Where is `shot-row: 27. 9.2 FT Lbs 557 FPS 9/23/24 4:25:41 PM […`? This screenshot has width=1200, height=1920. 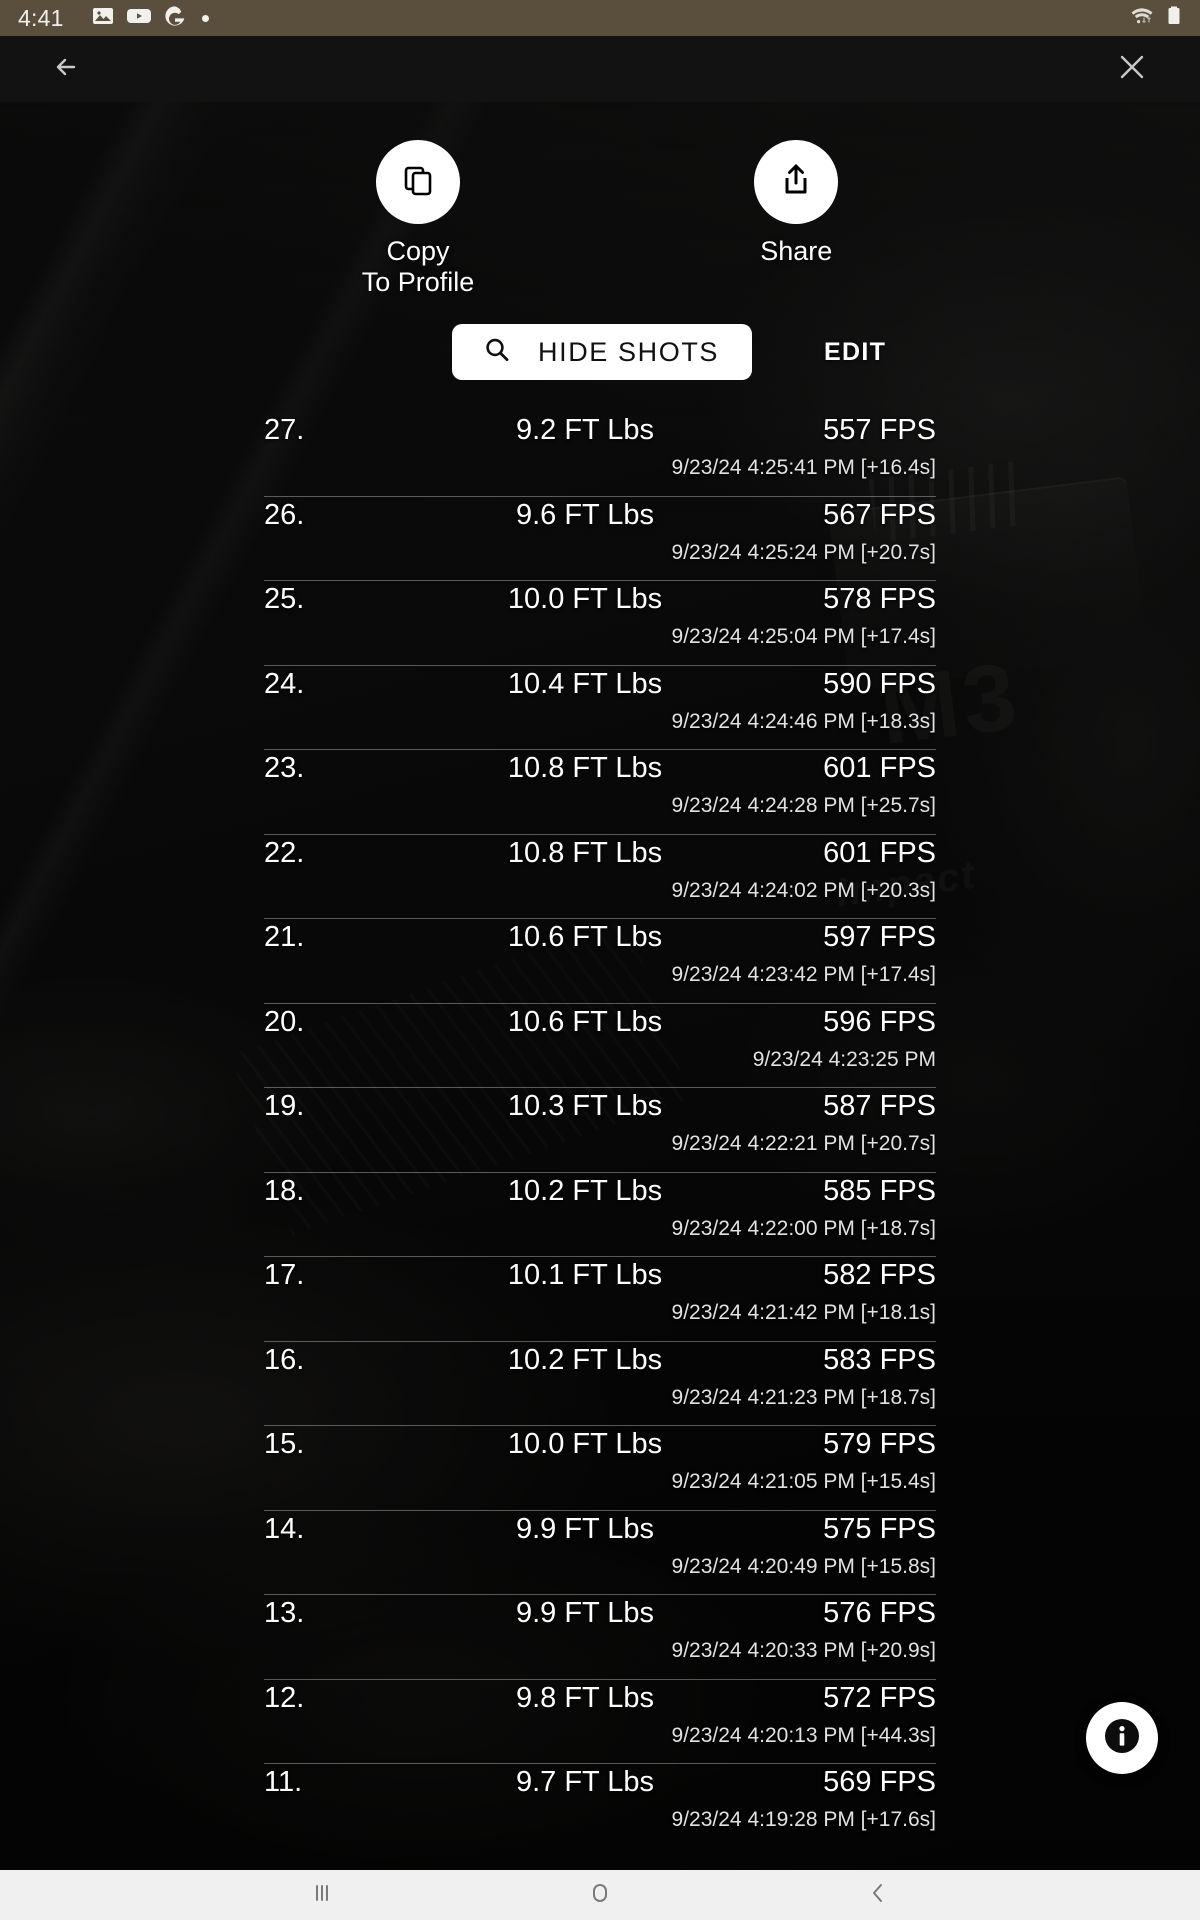 shot-row: 27. 9.2 FT Lbs 557 FPS 9/23/24 4:25:41 PM [… is located at coordinates (600, 454).